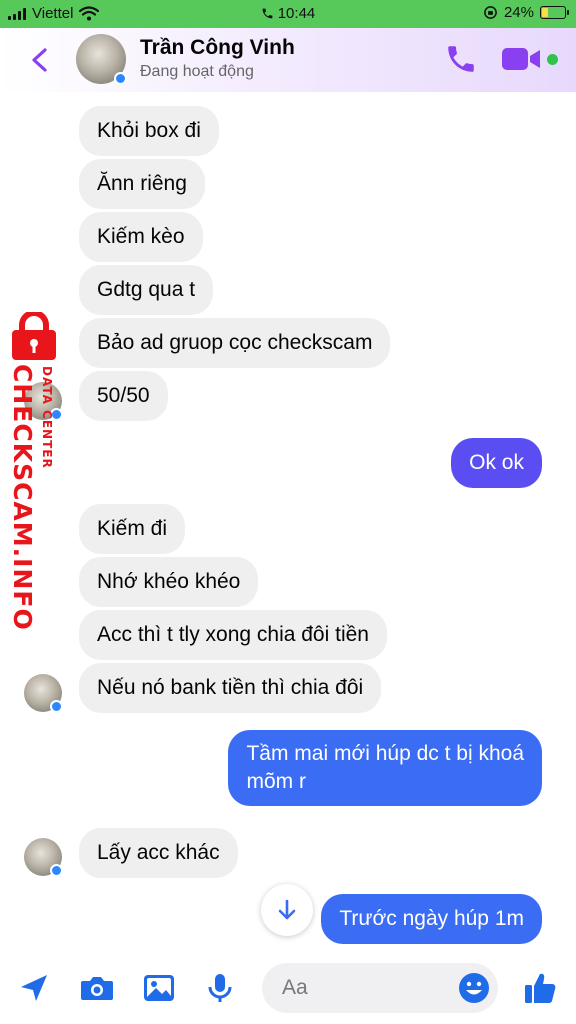 The image size is (576, 1024). What do you see at coordinates (141, 237) in the screenshot?
I see `message-bubble-incoming: Kiếm kèo` at bounding box center [141, 237].